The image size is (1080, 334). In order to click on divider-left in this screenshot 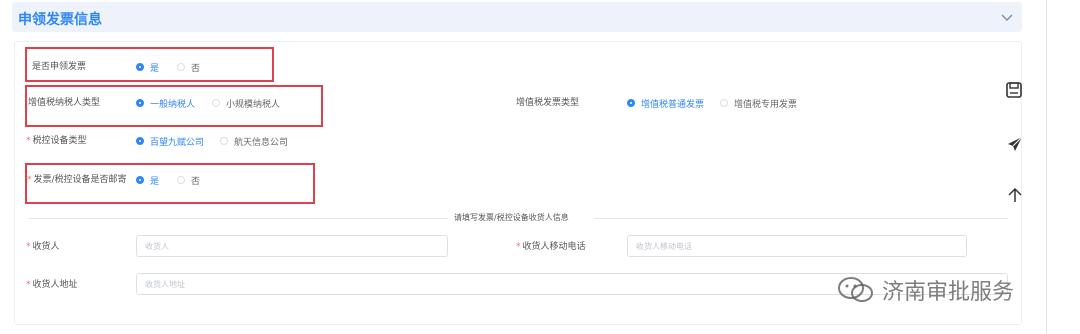, I will do `click(238, 218)`.